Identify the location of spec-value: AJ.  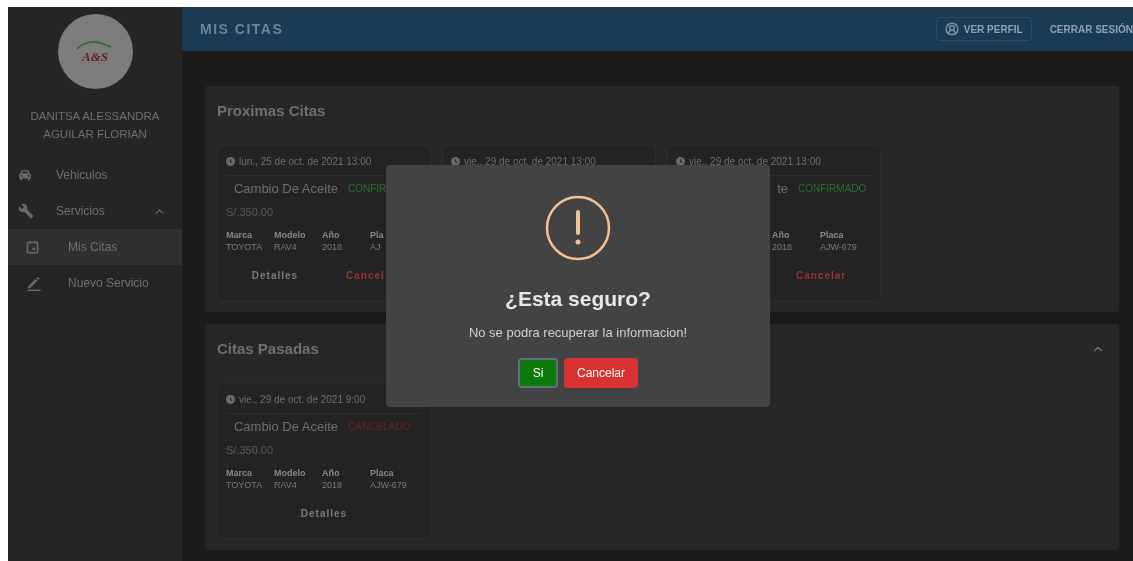
(376, 247).